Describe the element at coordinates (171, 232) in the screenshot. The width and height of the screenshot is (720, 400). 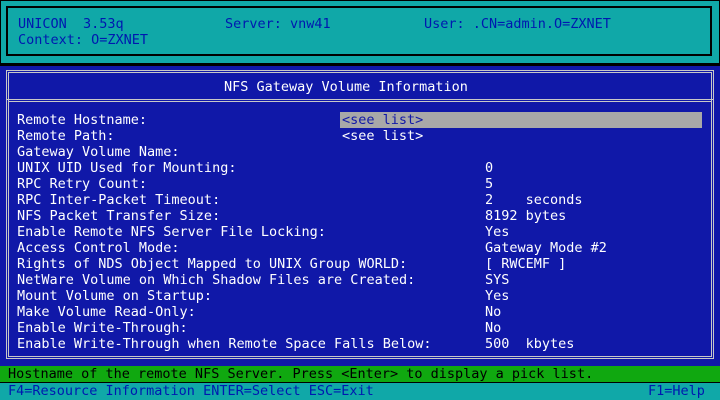
I see `field-label-file-locking: Enable Remote NFS Server File Locking:` at that location.